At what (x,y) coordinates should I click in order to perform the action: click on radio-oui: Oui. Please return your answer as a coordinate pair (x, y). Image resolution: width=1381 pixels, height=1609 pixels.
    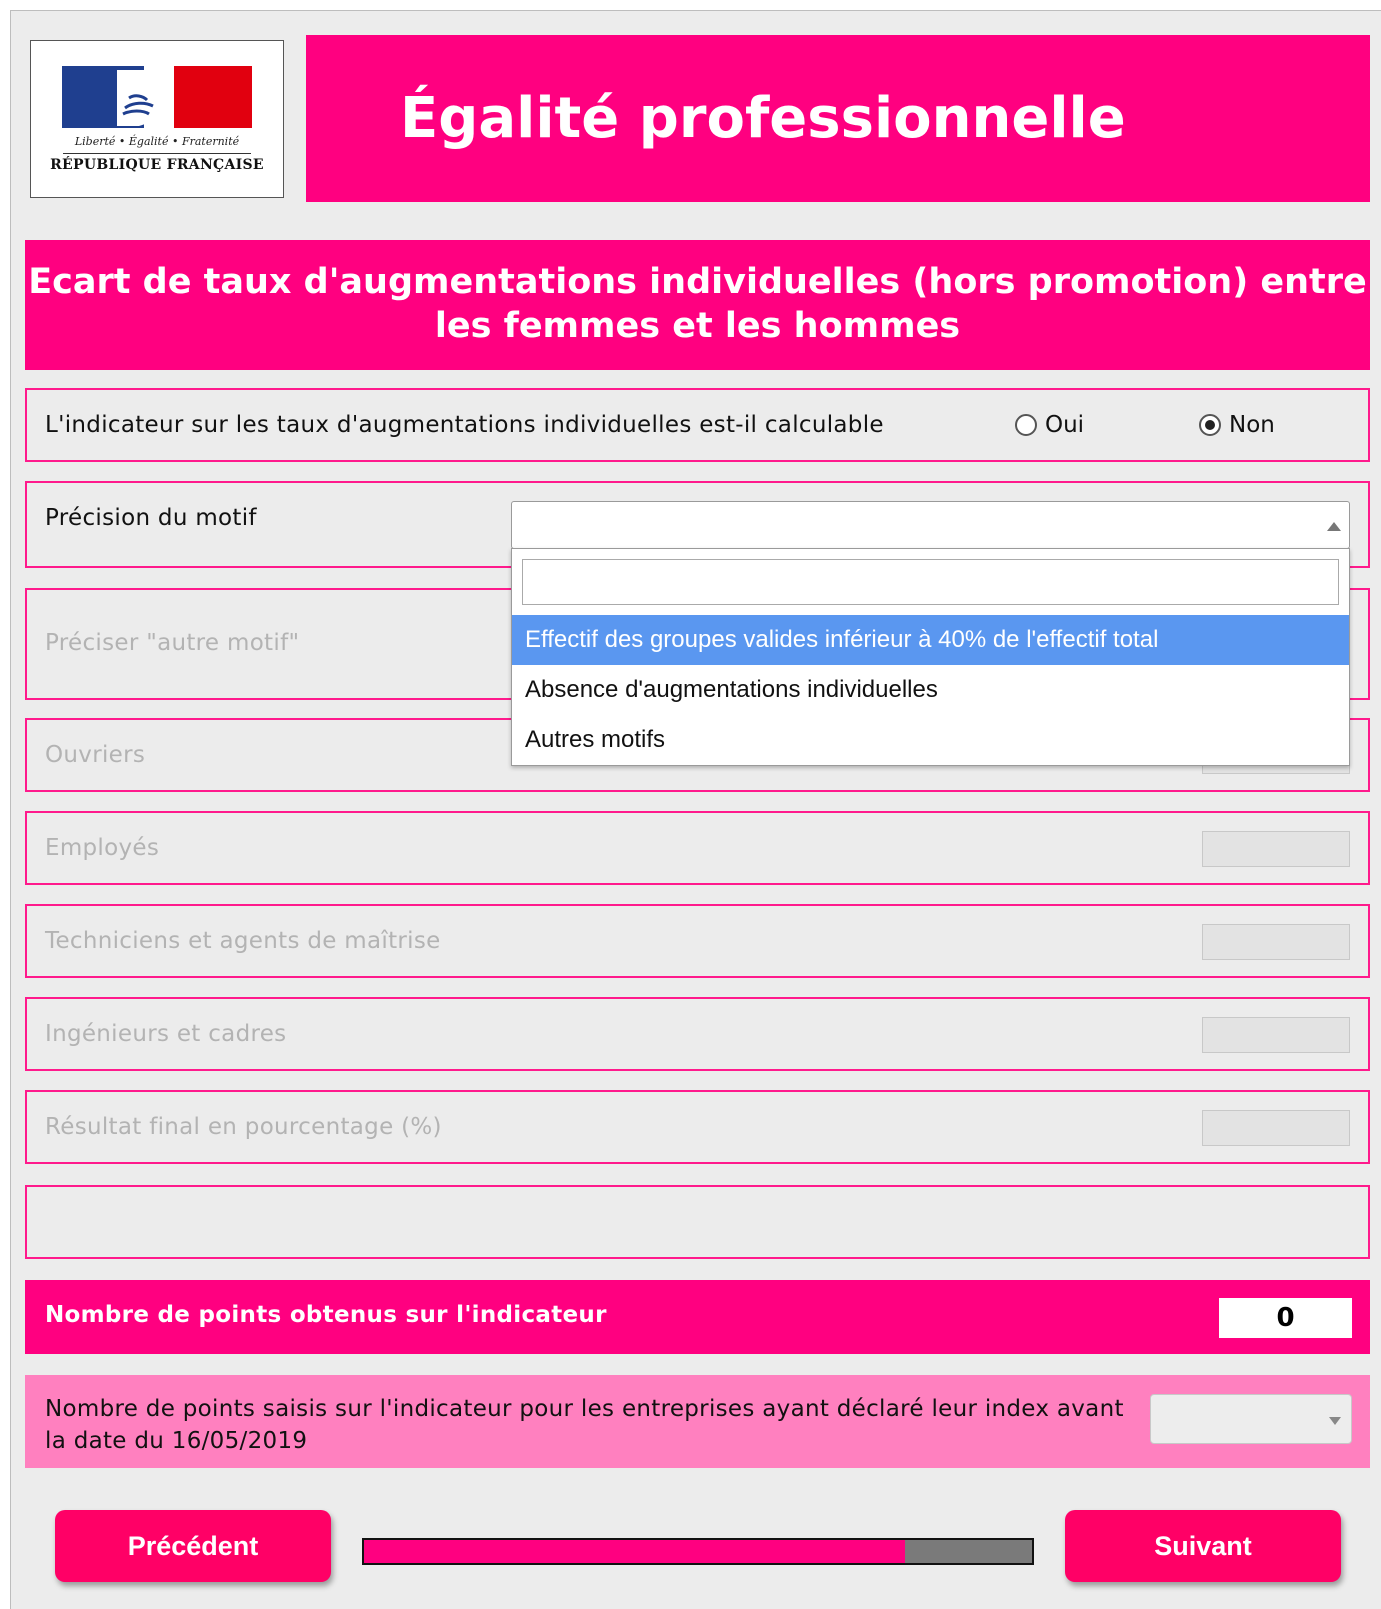
    Looking at the image, I should click on (1049, 425).